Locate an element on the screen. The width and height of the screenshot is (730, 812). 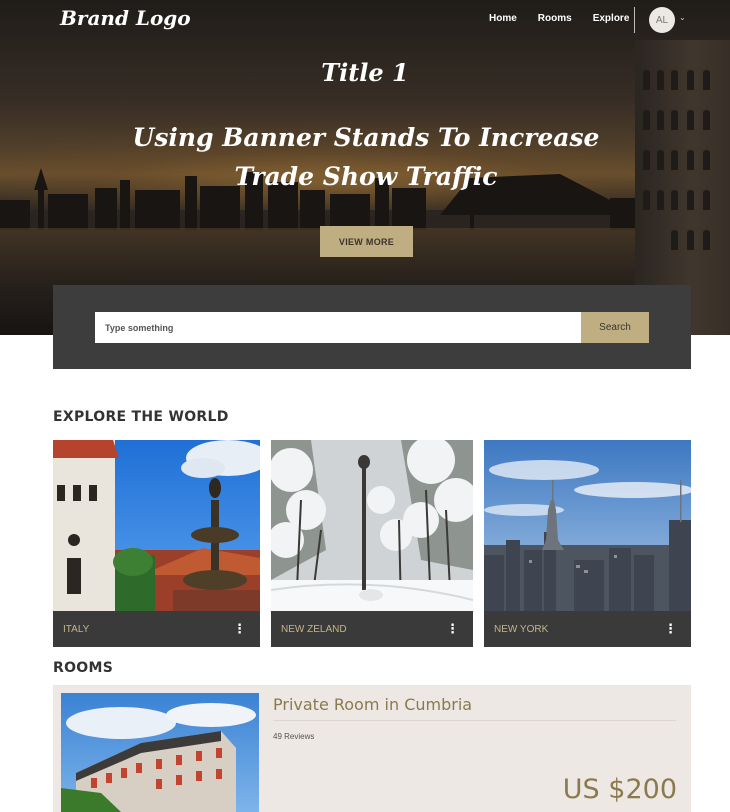
new-york-image is located at coordinates (587, 525).